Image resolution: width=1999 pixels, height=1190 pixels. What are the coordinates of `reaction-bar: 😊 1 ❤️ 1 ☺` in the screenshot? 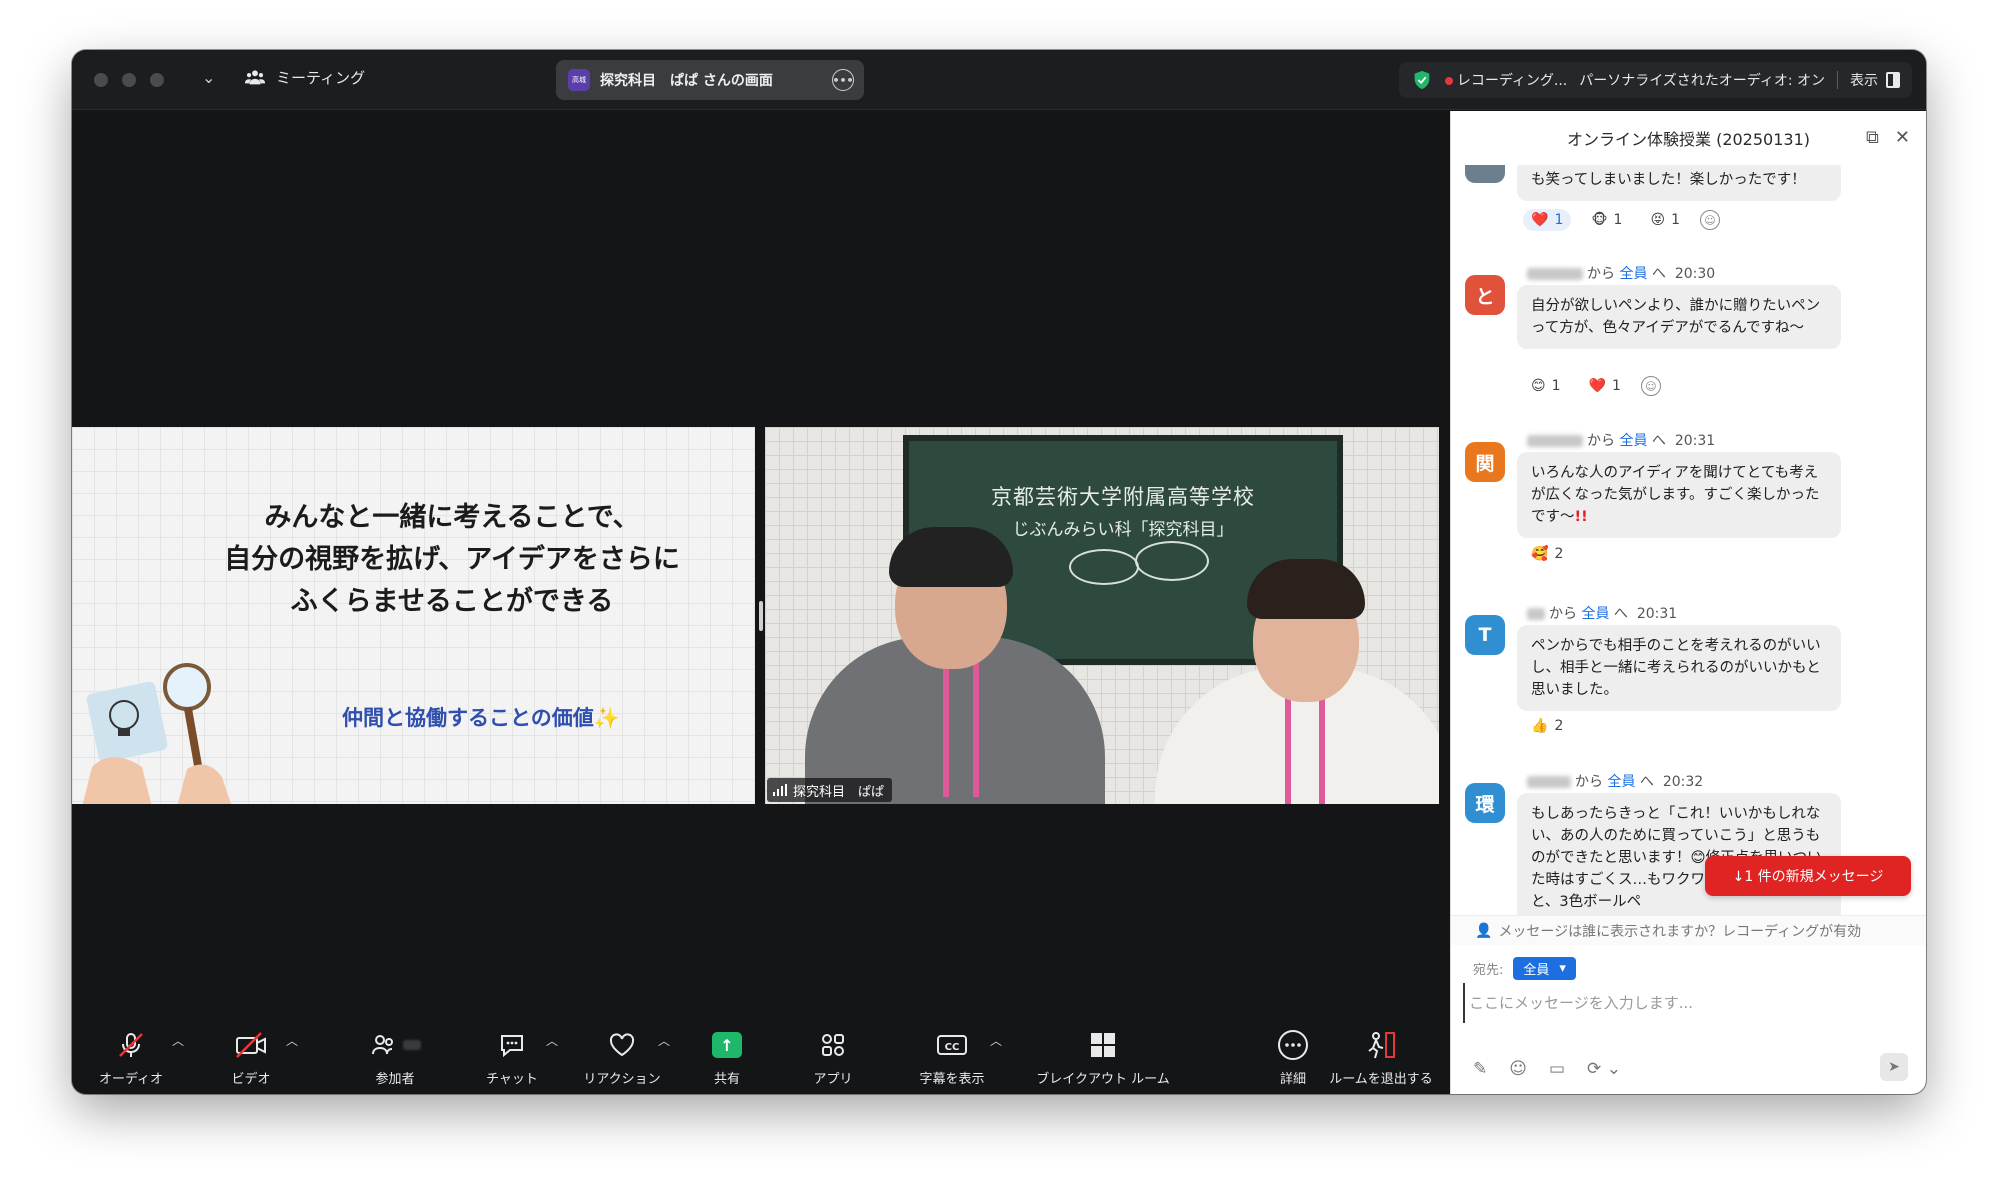 It's located at (1592, 386).